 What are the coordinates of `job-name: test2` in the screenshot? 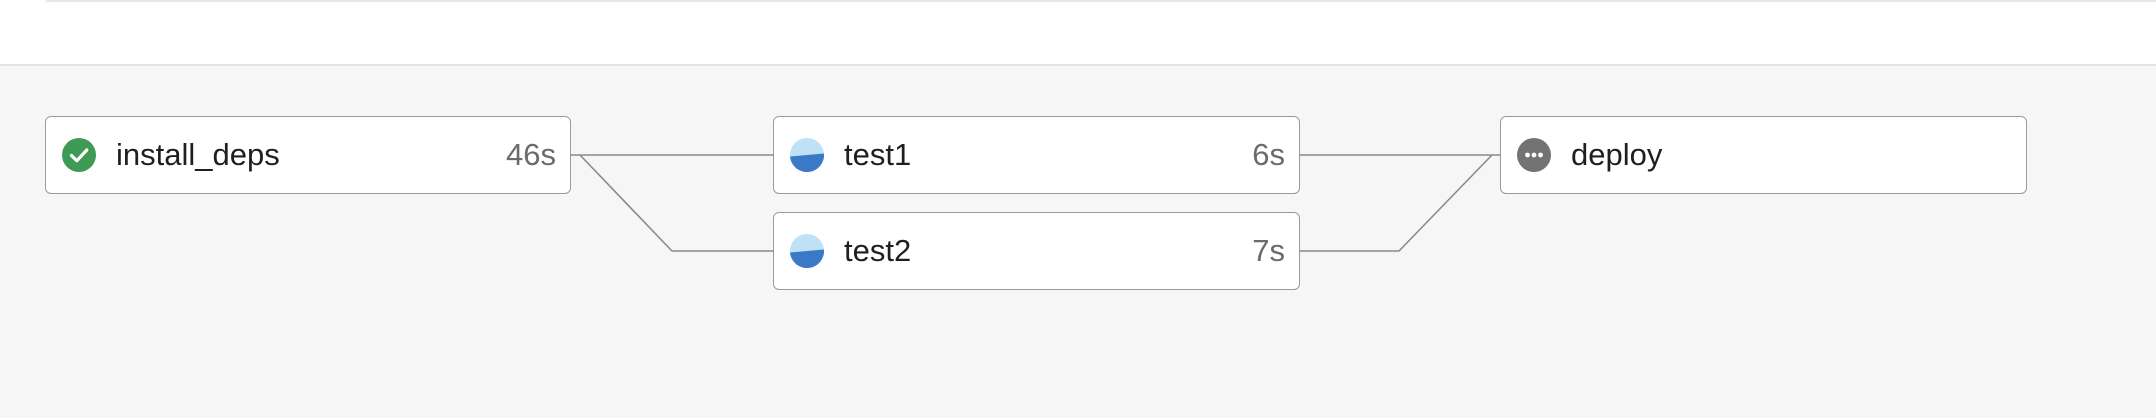 It's located at (878, 250).